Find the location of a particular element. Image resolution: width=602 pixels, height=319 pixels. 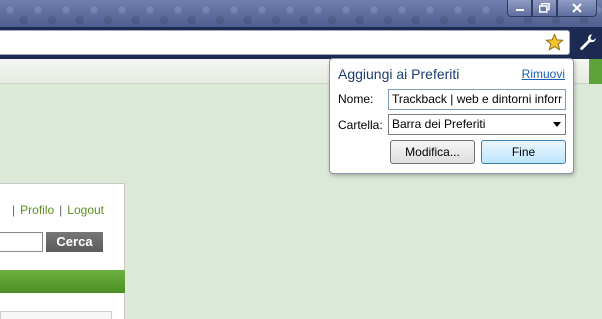

done-button: Fine is located at coordinates (523, 152).